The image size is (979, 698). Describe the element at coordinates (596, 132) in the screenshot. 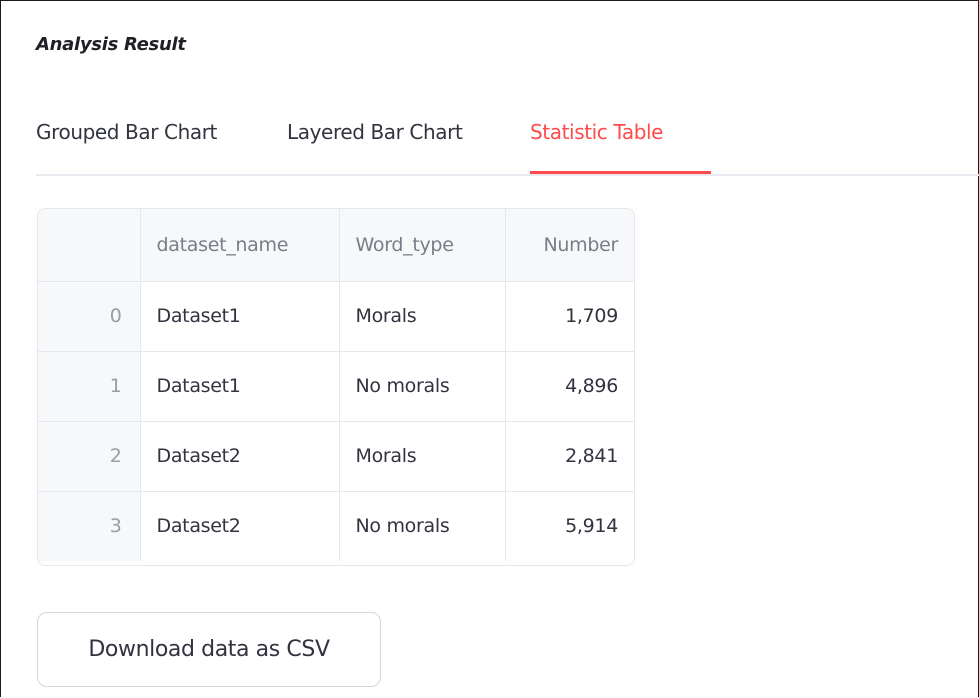

I see `tab-statistic-table: Statistic Table` at that location.